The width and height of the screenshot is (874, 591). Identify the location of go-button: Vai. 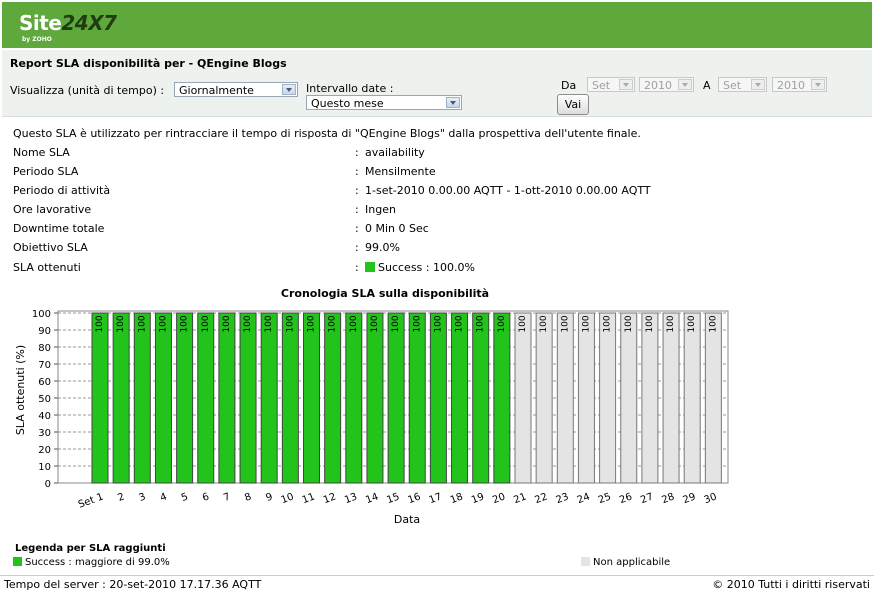
(573, 104).